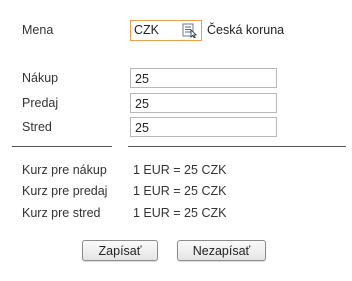 The image size is (352, 281). What do you see at coordinates (62, 146) in the screenshot?
I see `divider-left` at bounding box center [62, 146].